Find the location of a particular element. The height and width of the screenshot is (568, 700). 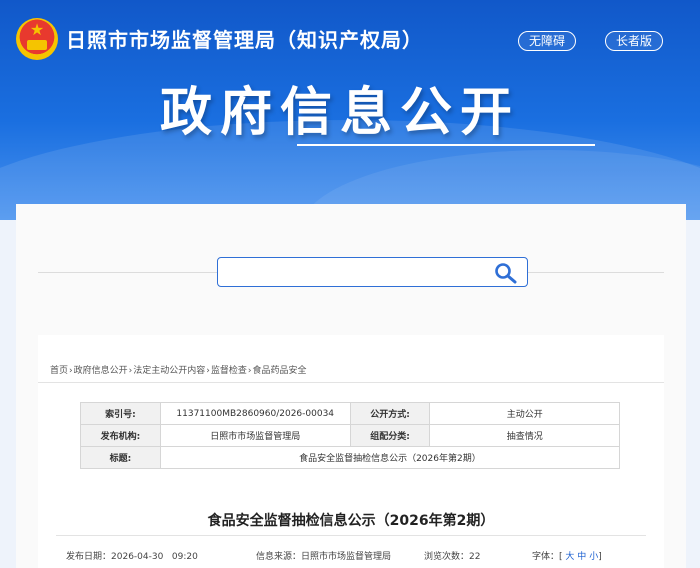

table-row: 发布机构: 日照市市场监督管理局 组配分类: 抽查情况 is located at coordinates (350, 435).